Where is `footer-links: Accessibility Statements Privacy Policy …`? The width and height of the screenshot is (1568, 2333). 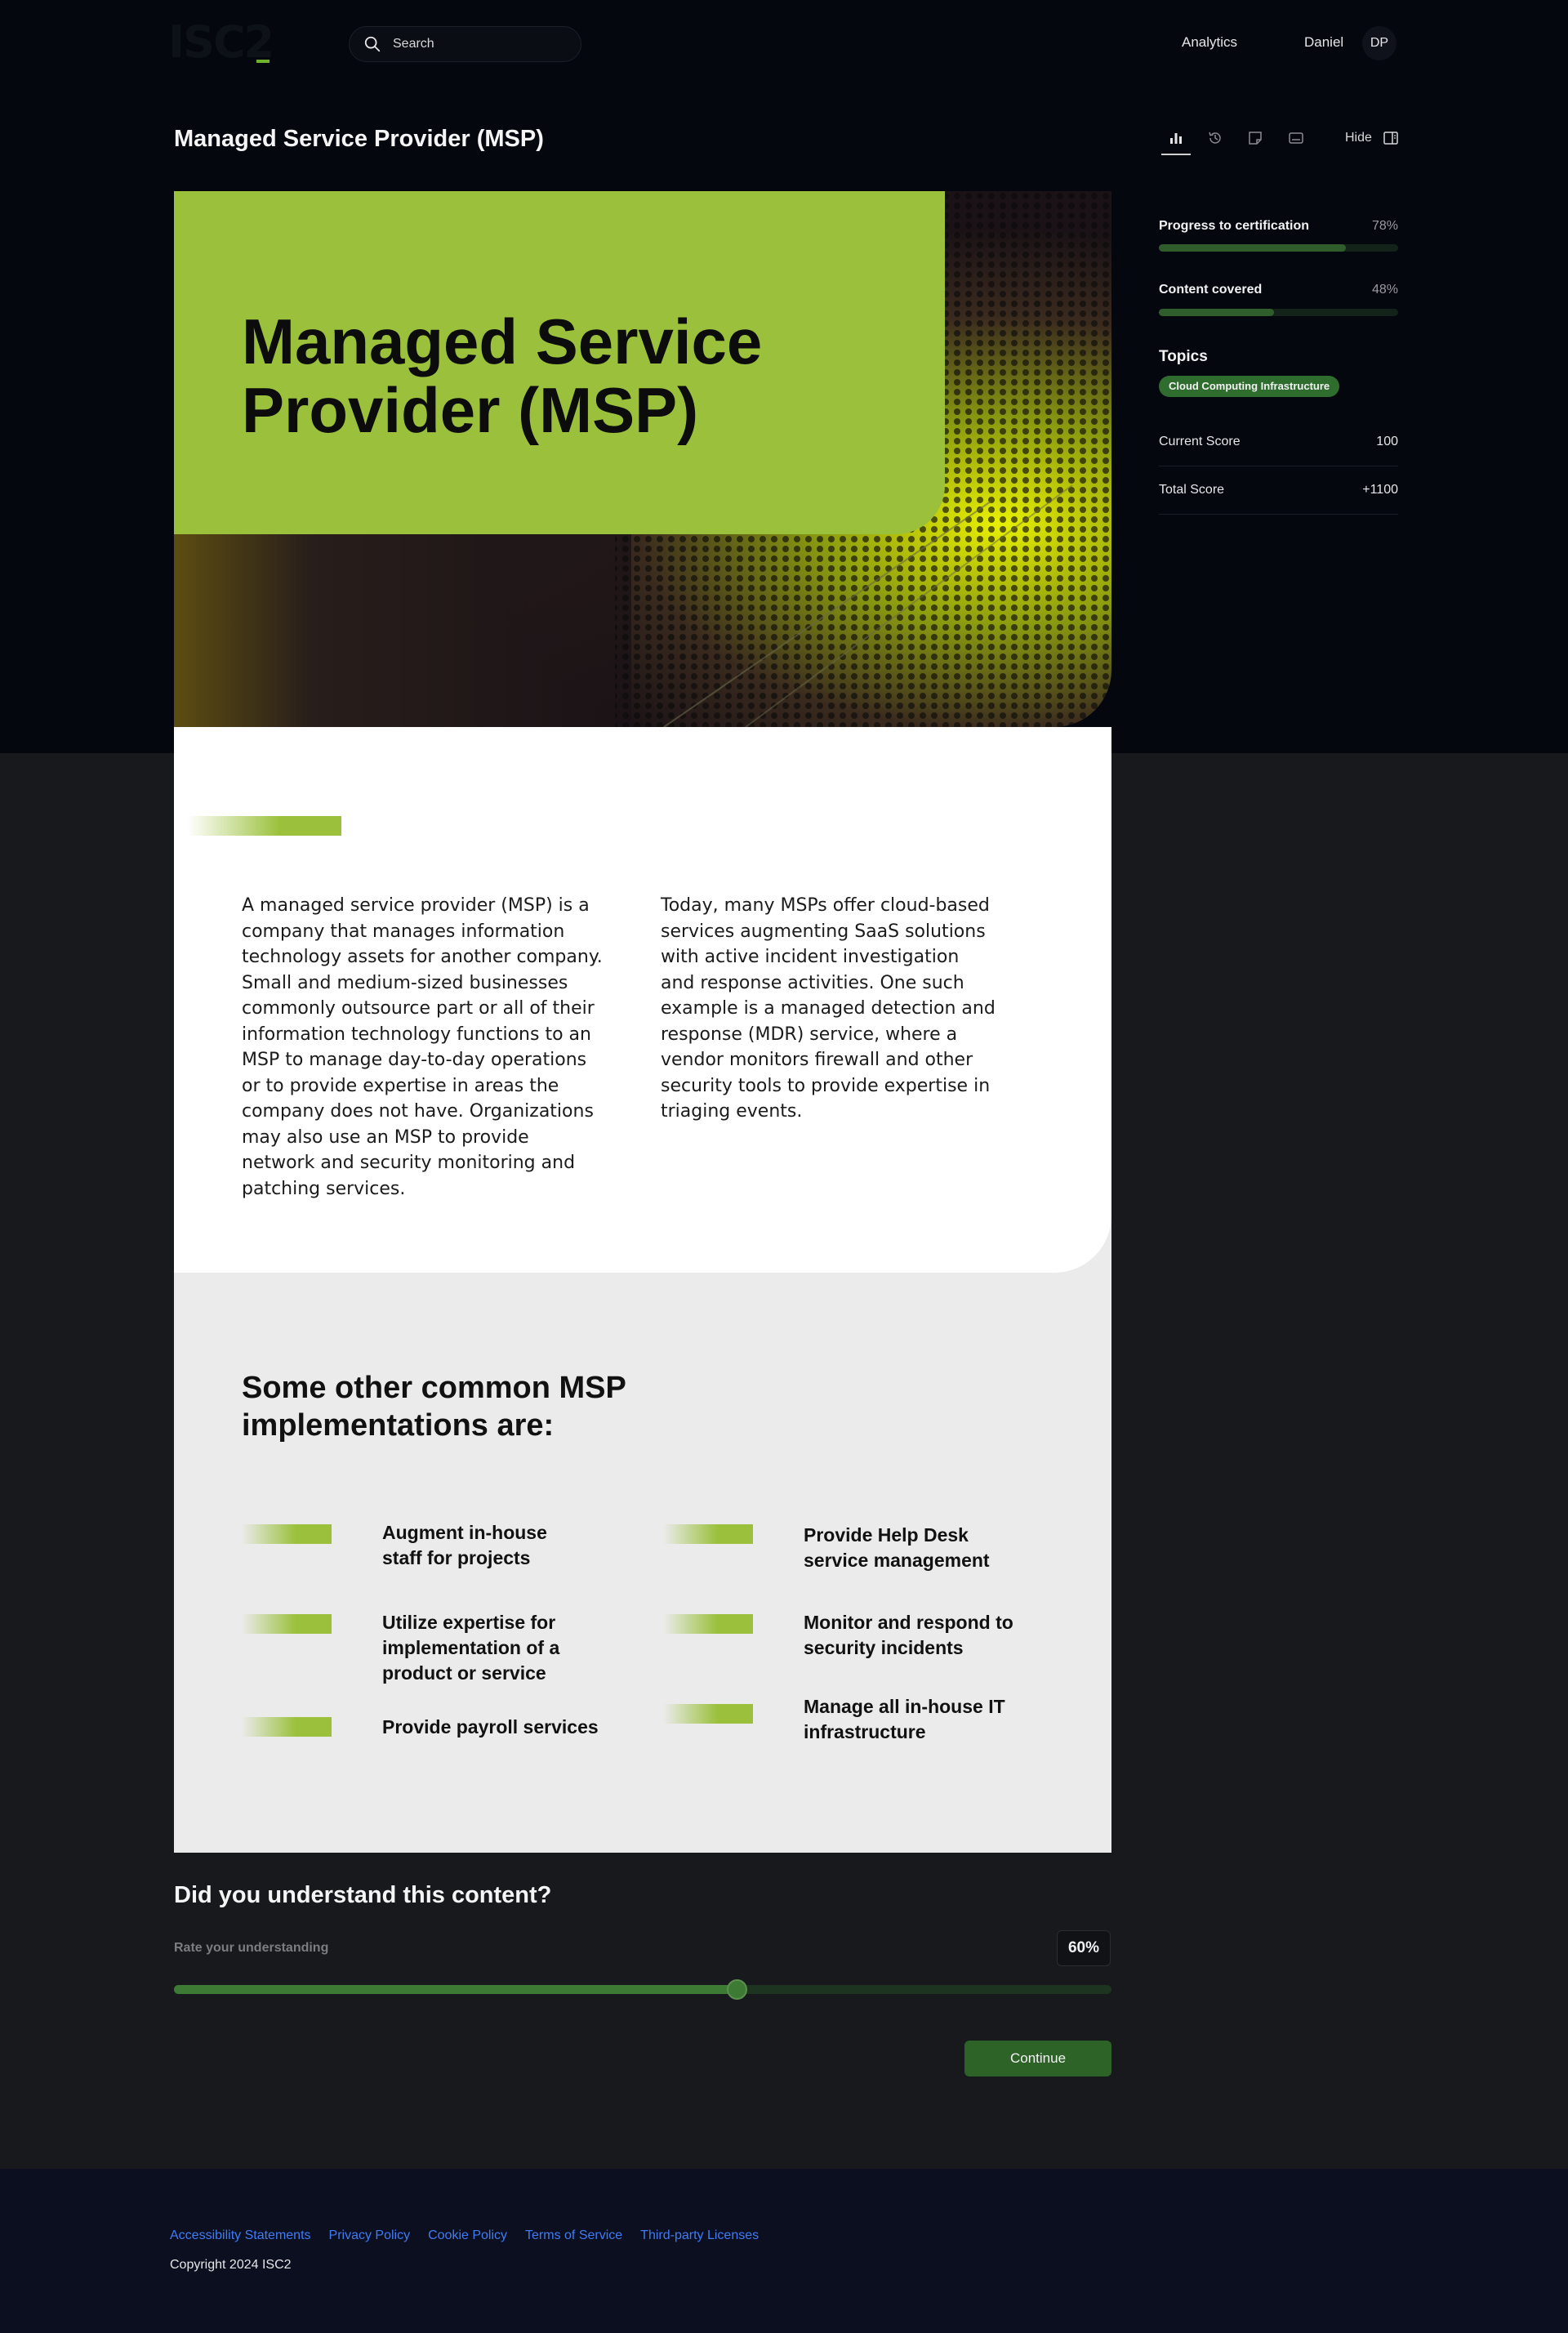 footer-links: Accessibility Statements Privacy Policy … is located at coordinates (465, 2236).